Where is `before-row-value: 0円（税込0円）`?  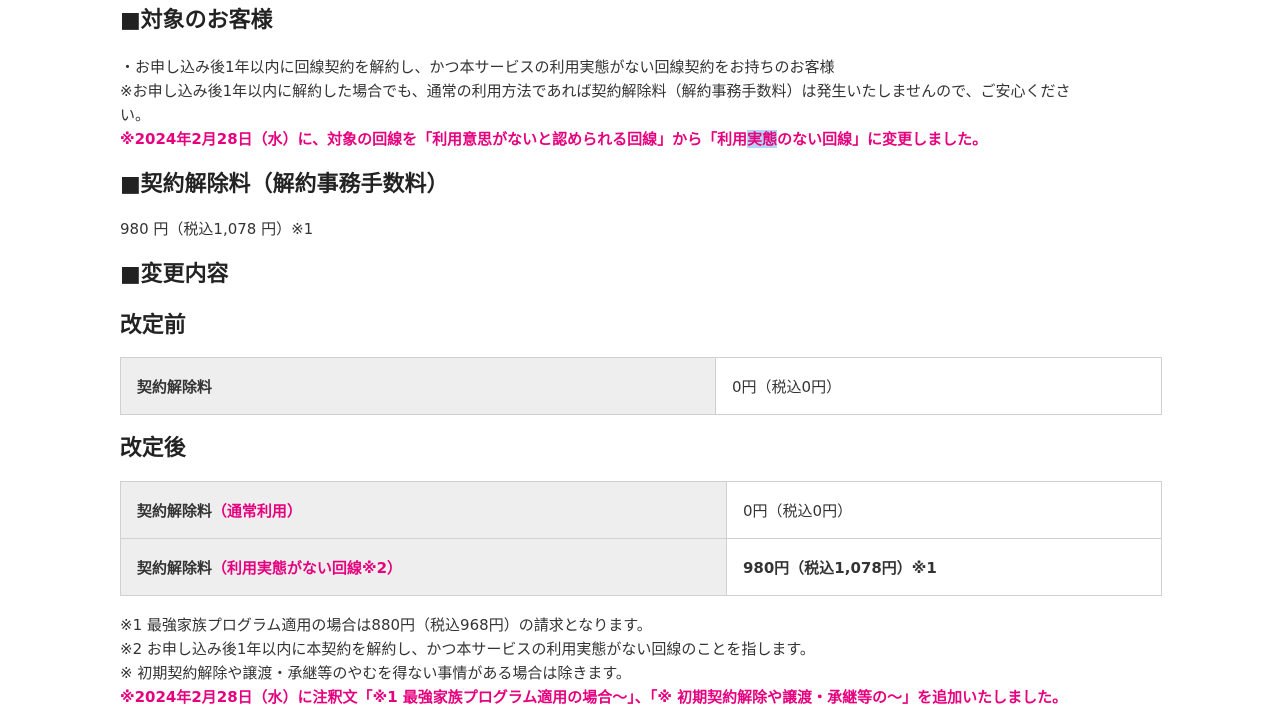 before-row-value: 0円（税込0円） is located at coordinates (938, 386).